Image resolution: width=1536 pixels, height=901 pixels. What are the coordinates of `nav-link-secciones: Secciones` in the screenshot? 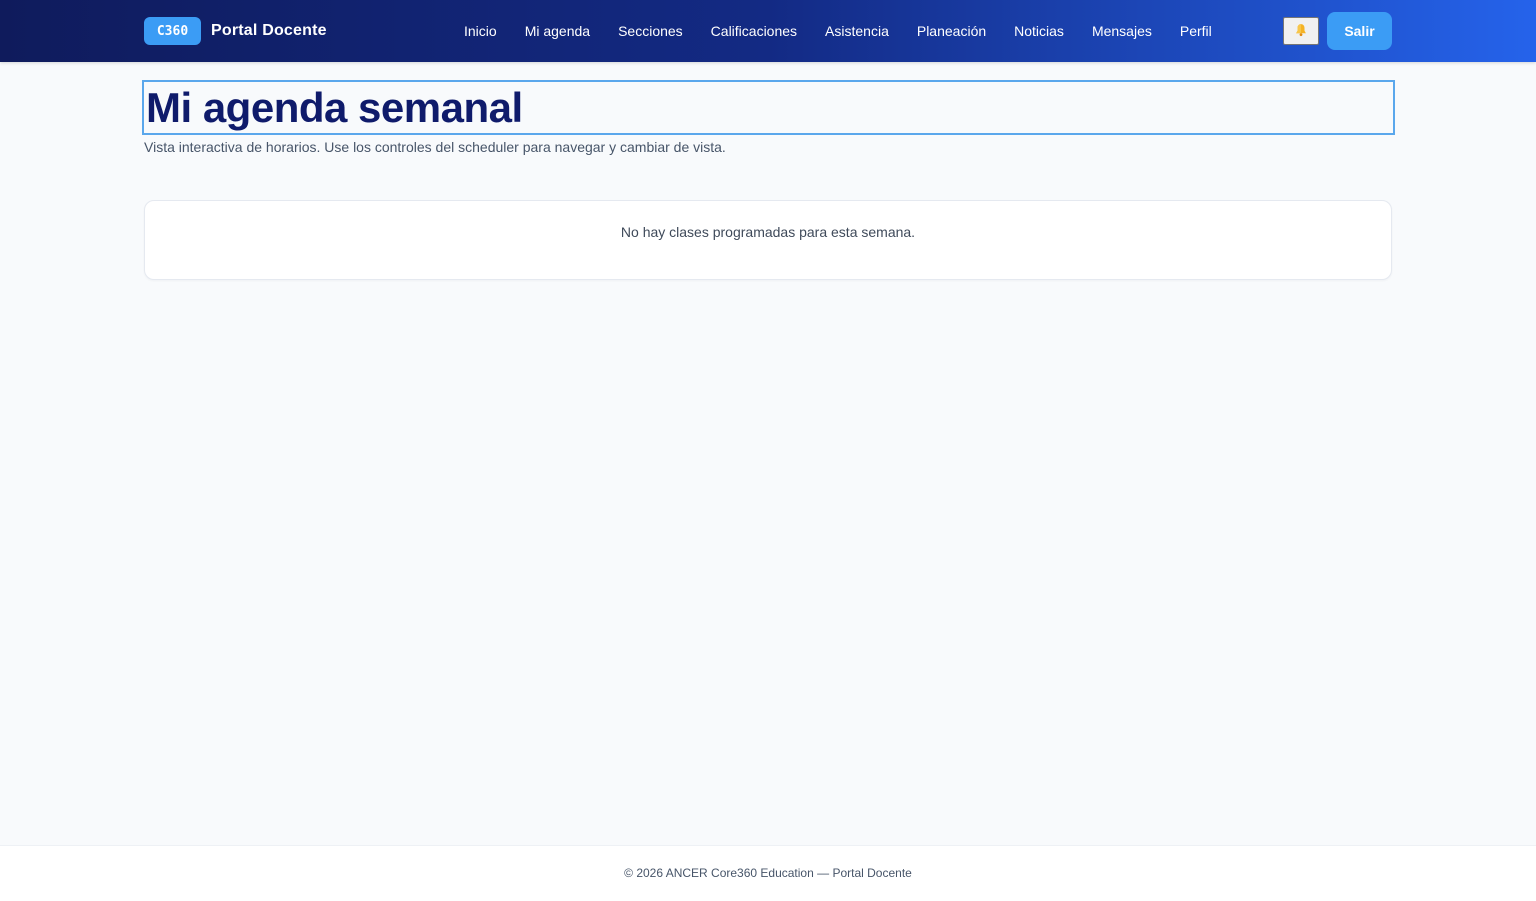 It's located at (650, 31).